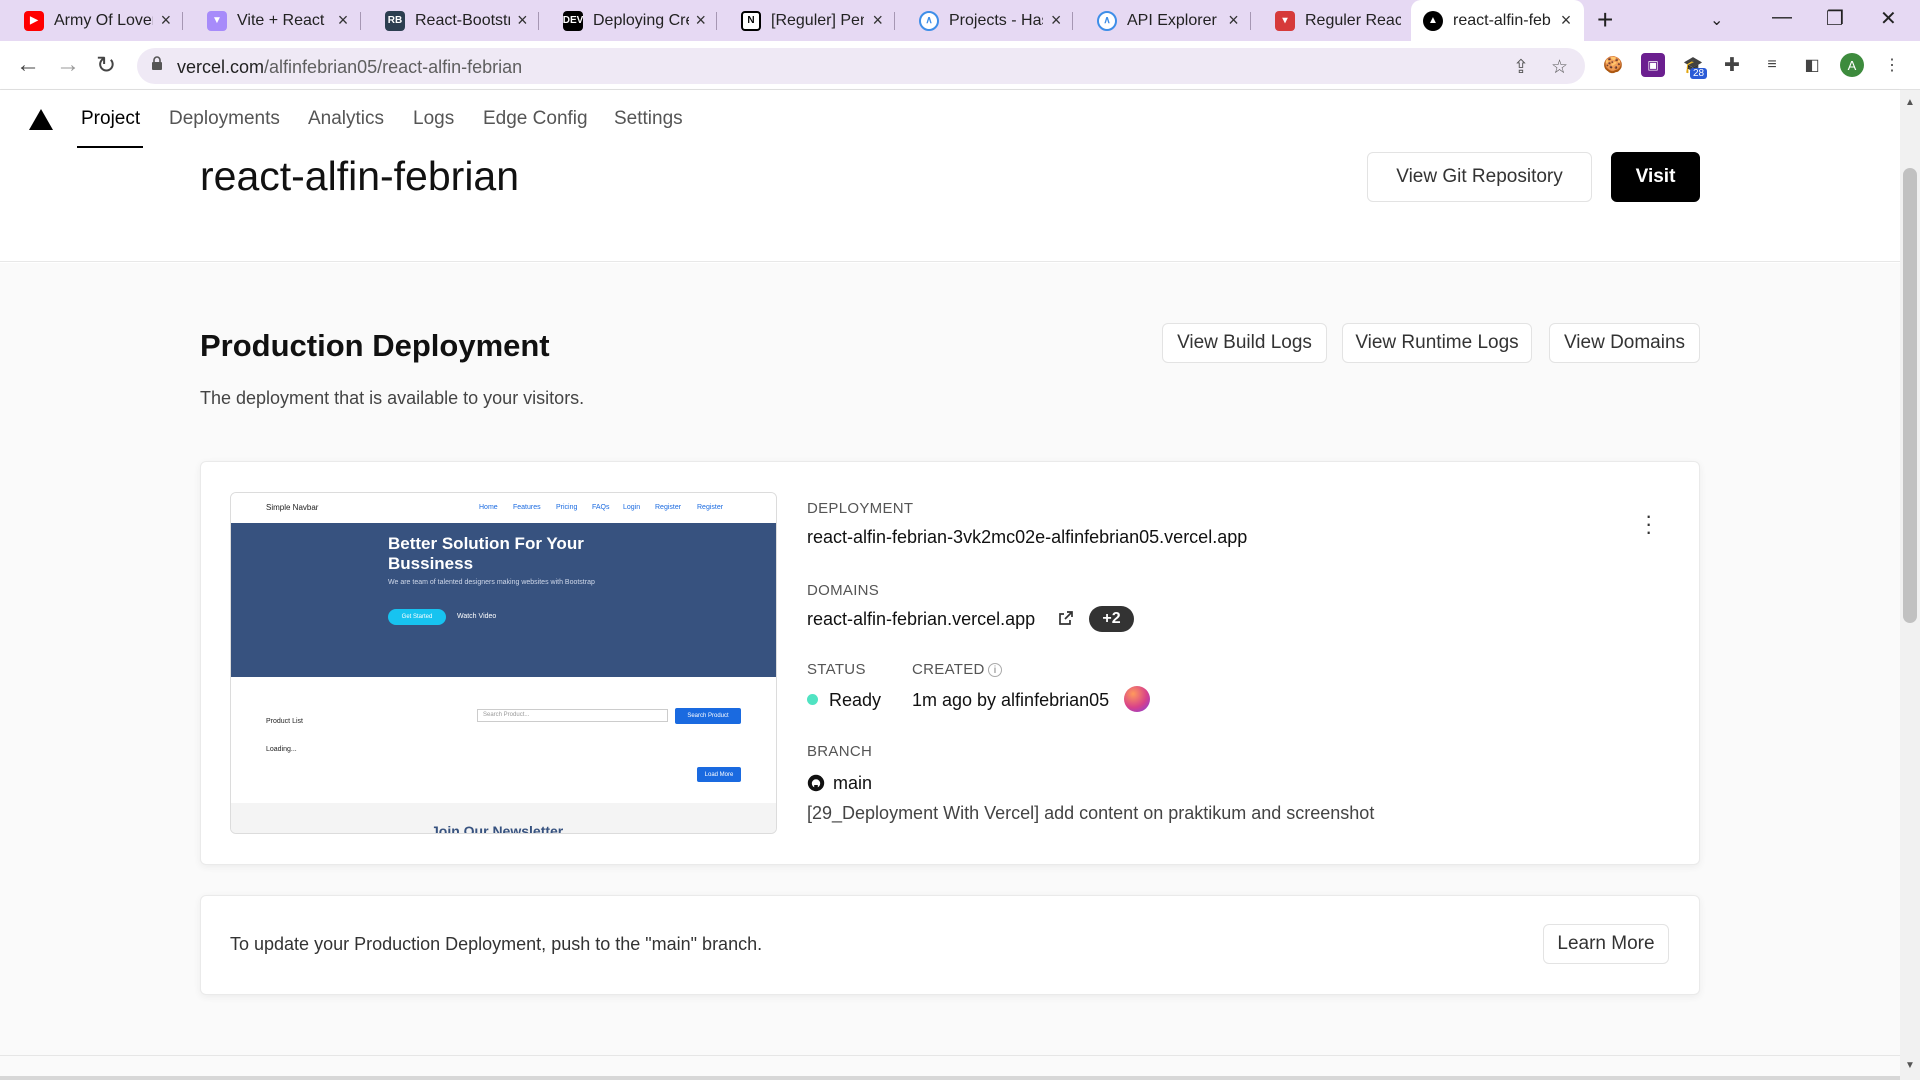  Describe the element at coordinates (984, 20) in the screenshot. I see `browser-tab: ∧ Projects - Hash ×` at that location.